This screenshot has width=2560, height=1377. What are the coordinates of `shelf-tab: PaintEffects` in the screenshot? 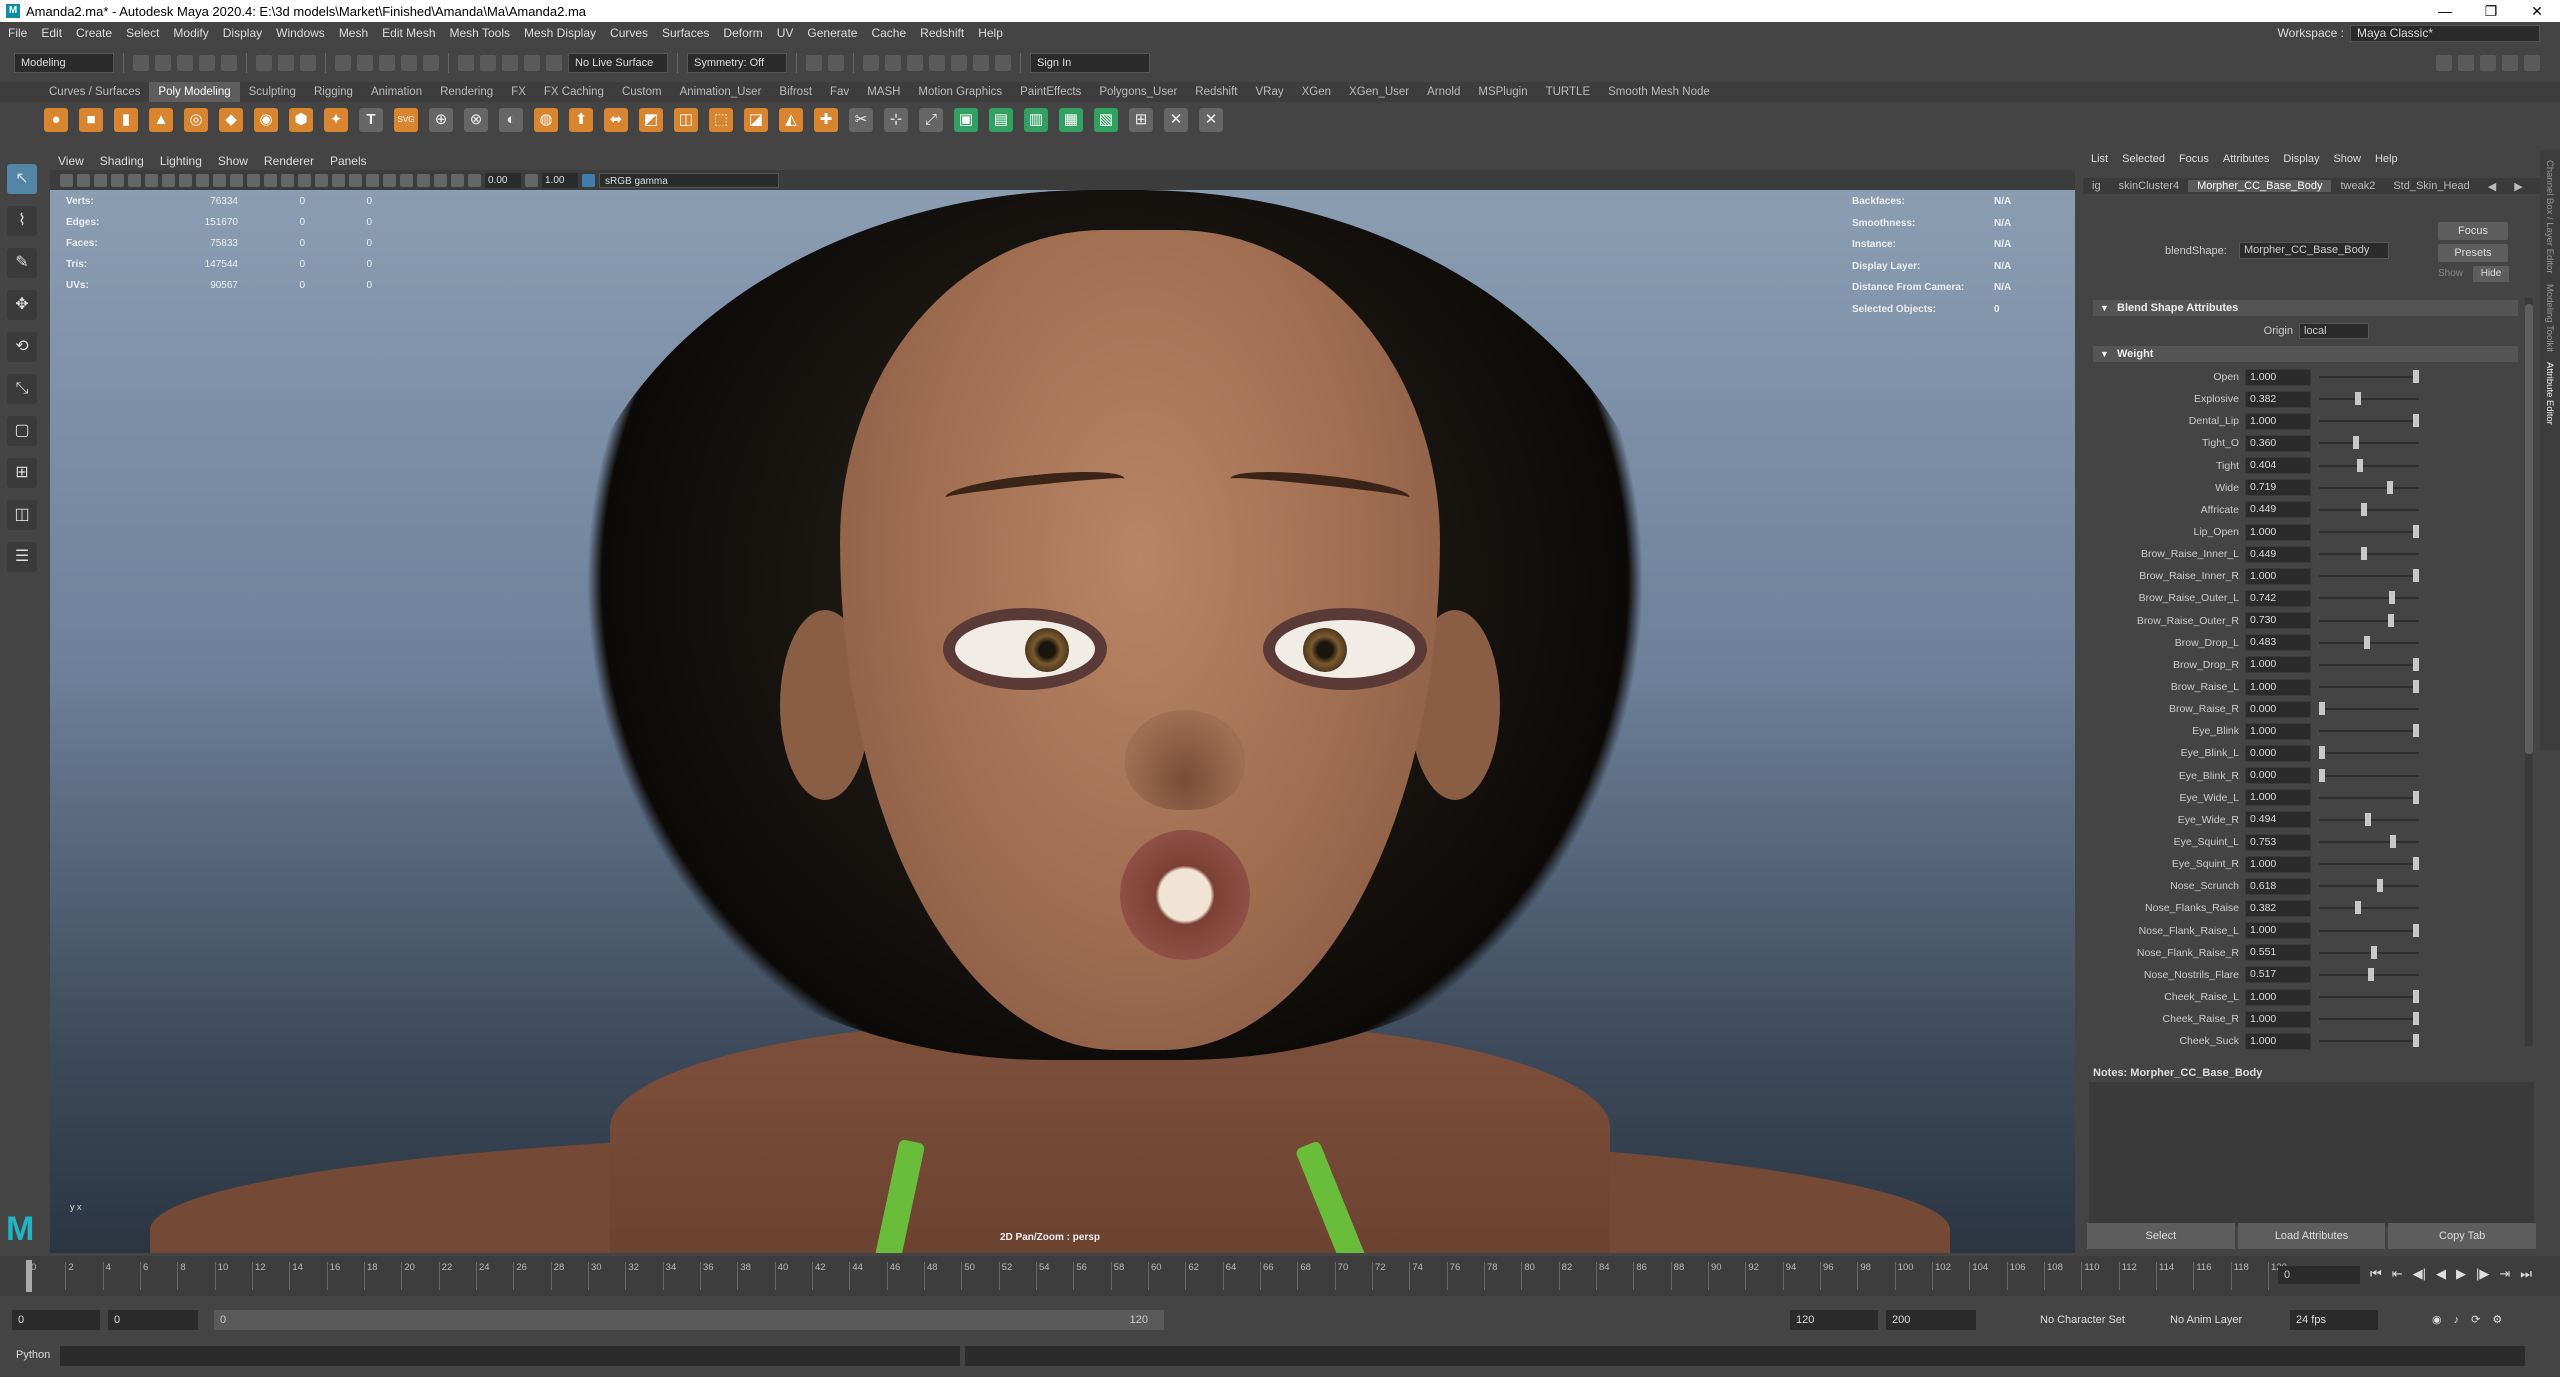 It's located at (1050, 92).